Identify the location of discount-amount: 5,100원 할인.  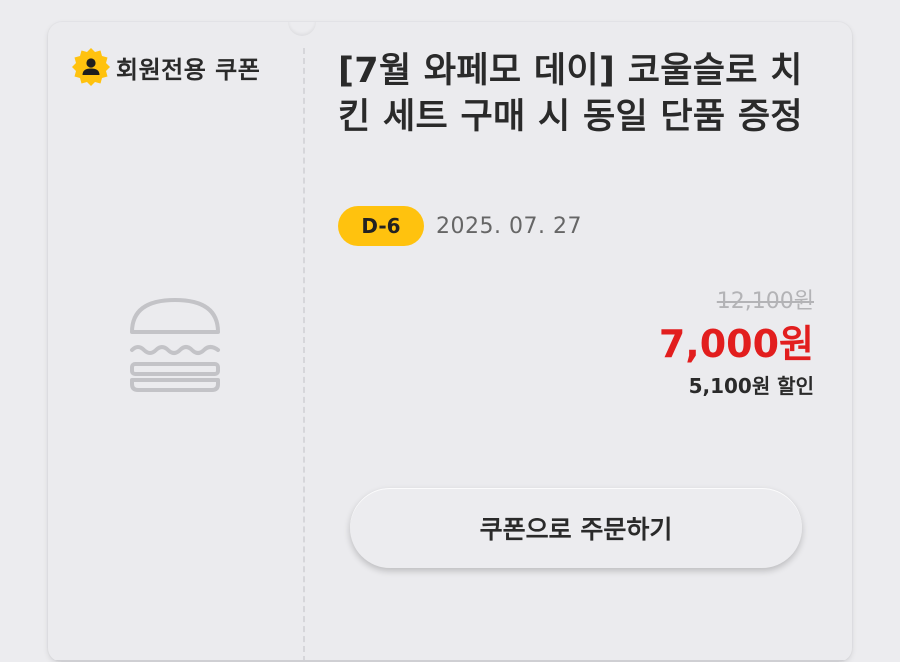
(751, 386).